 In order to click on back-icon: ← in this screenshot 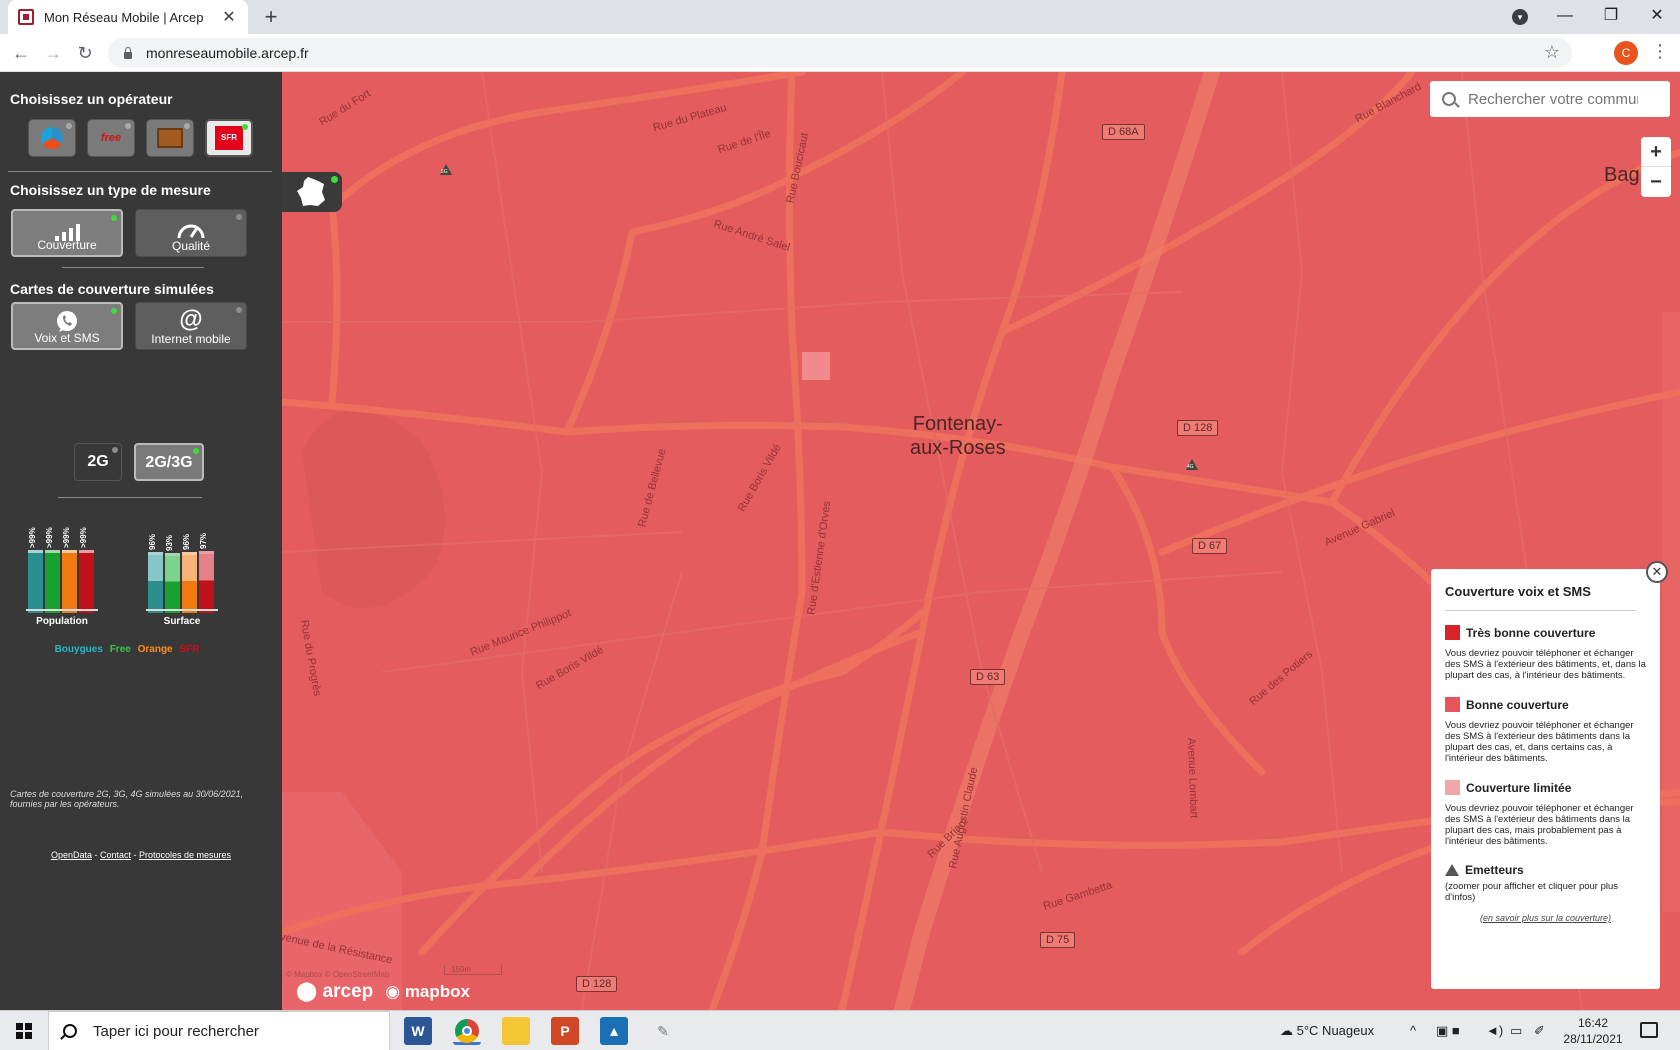, I will do `click(21, 53)`.